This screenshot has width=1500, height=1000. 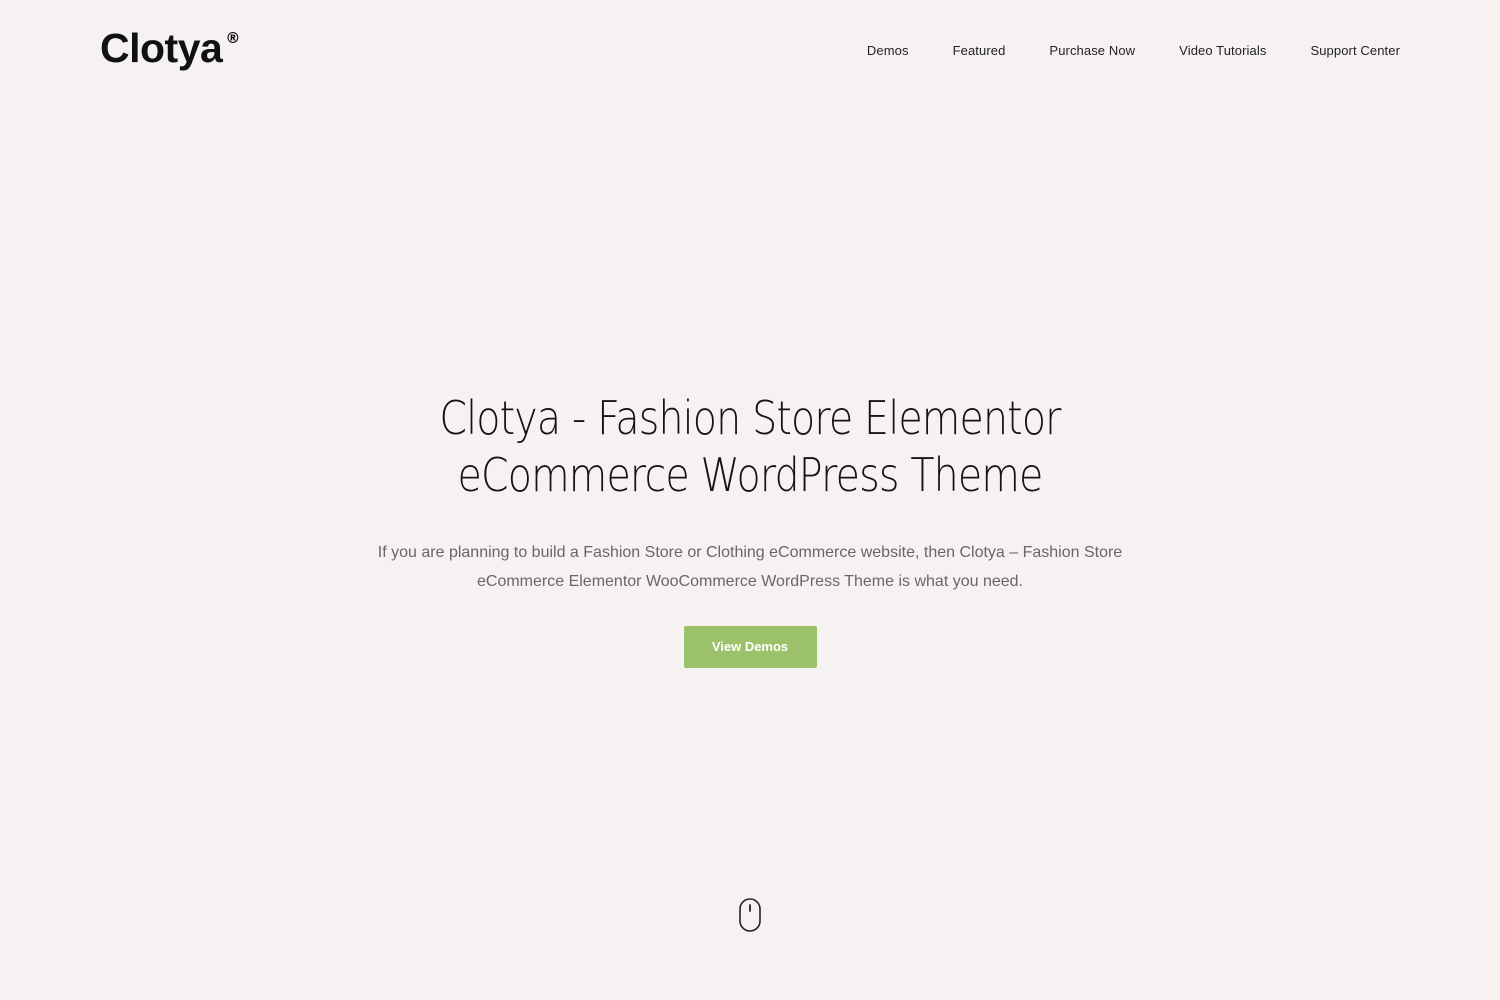 What do you see at coordinates (1092, 51) in the screenshot?
I see `nav-item-purchase-now: Purchase Now` at bounding box center [1092, 51].